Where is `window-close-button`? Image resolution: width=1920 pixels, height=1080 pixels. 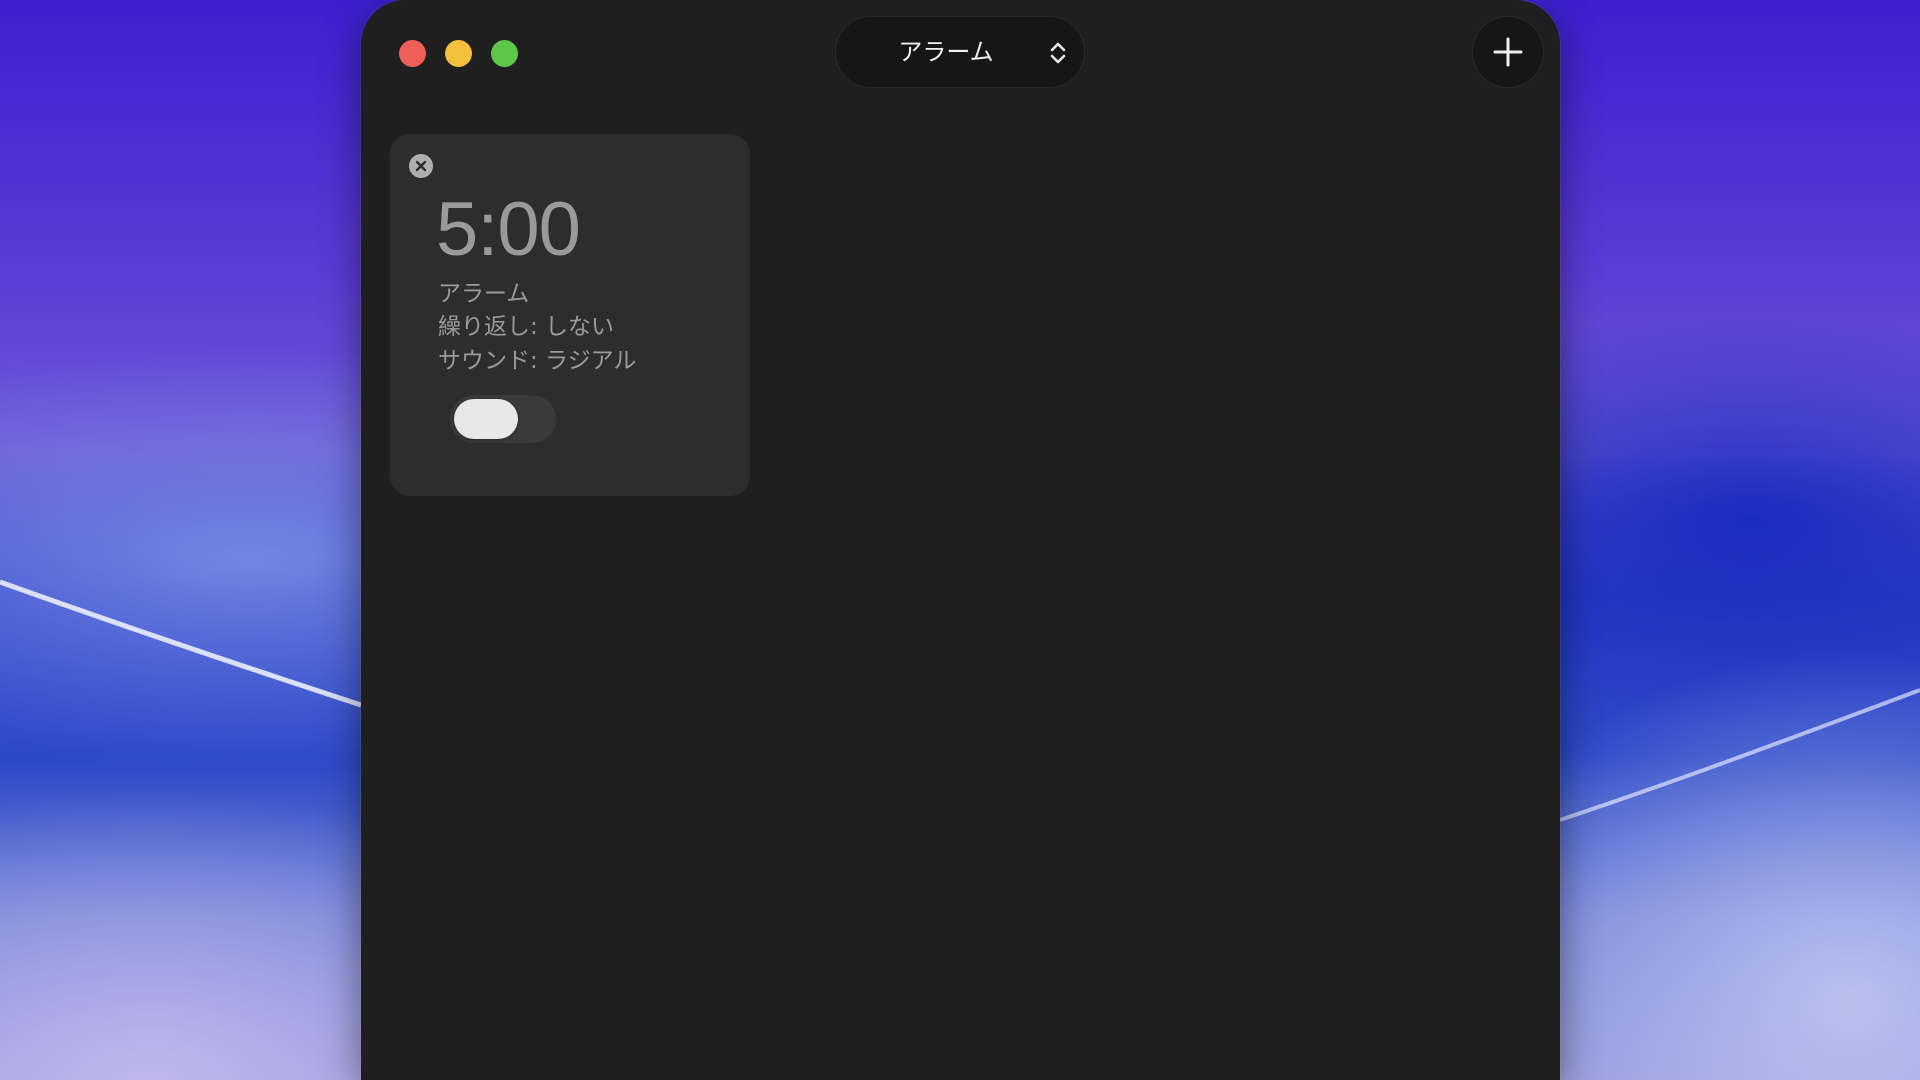
window-close-button is located at coordinates (412, 53).